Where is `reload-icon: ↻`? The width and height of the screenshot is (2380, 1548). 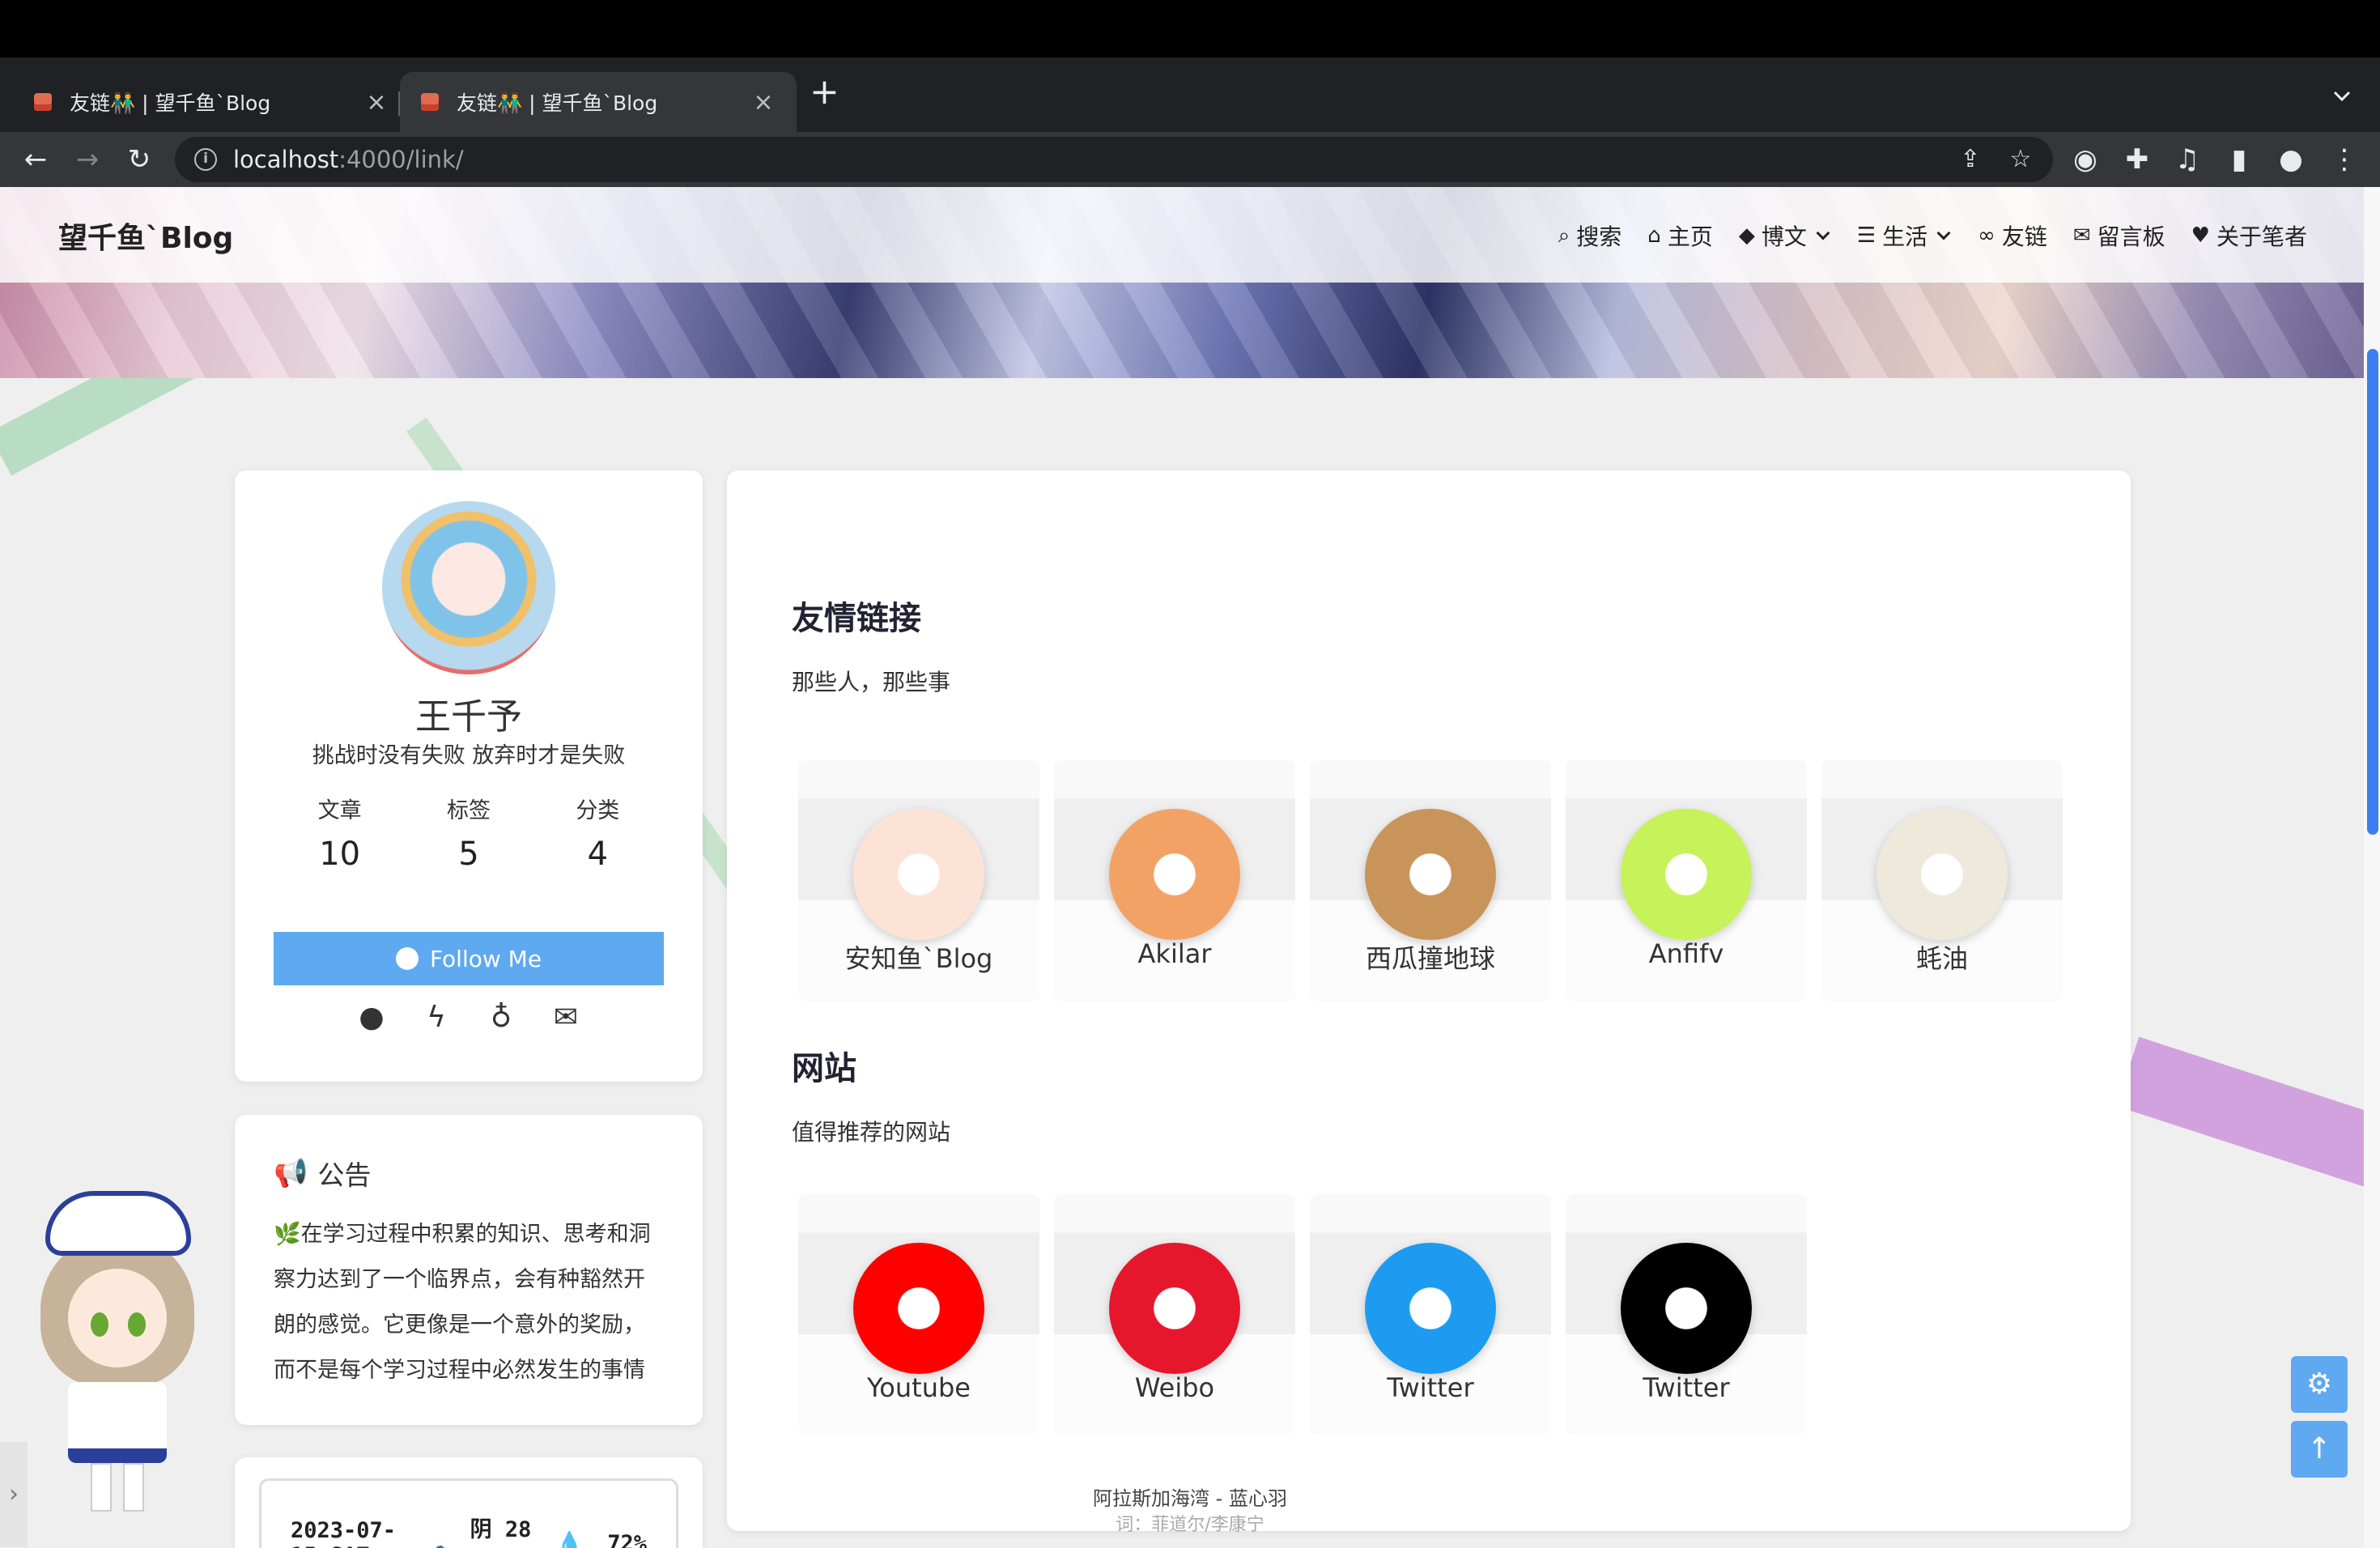
reload-icon: ↻ is located at coordinates (139, 159).